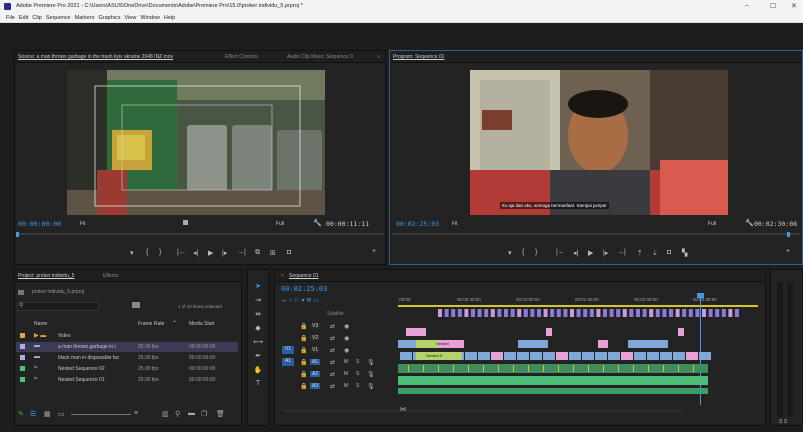 The image size is (803, 432). What do you see at coordinates (315, 350) in the screenshot?
I see `track-label: V1` at bounding box center [315, 350].